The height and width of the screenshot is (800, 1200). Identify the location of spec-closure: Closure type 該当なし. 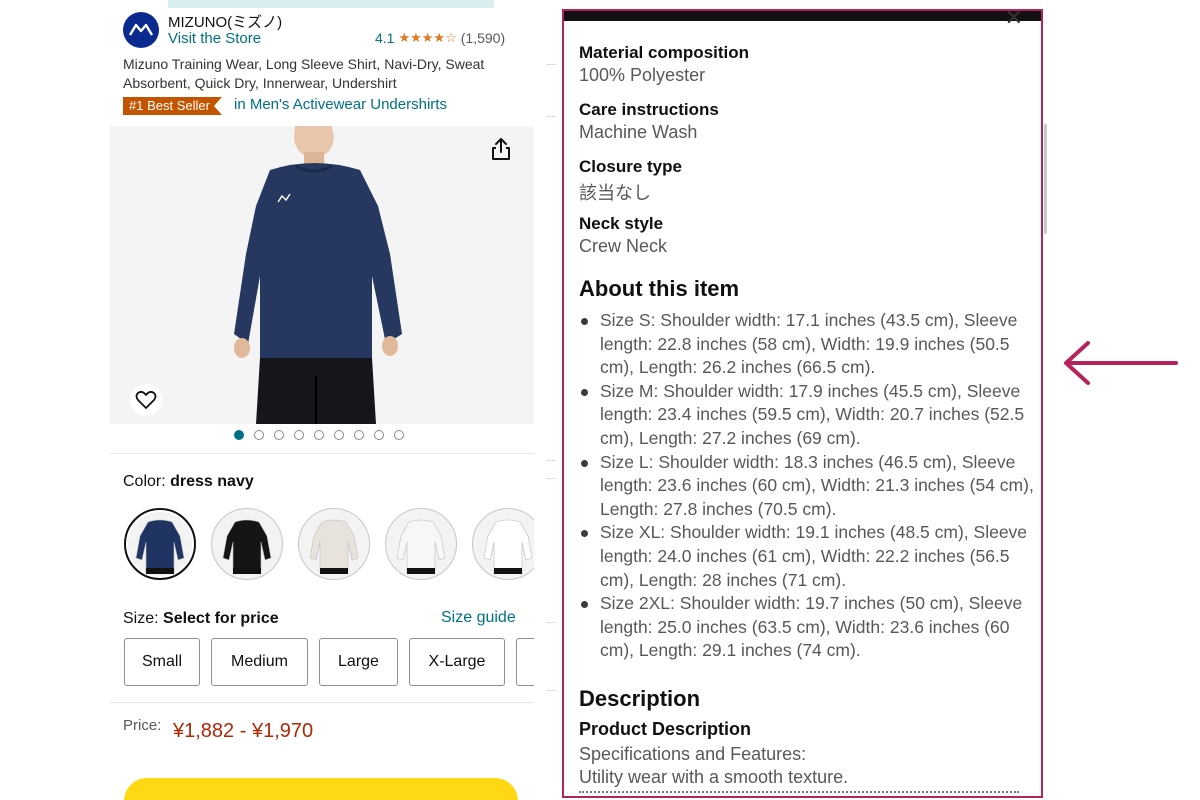
(630, 181).